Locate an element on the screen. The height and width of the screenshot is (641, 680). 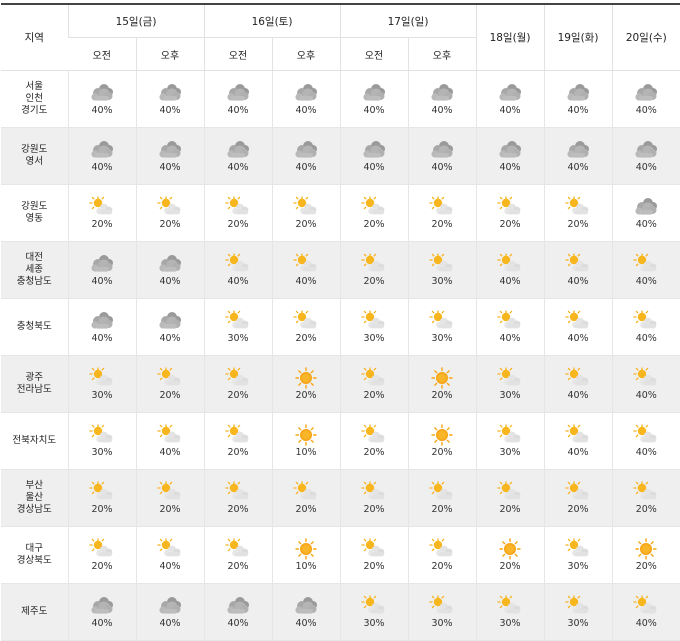
table-row: 전북자치도 30% 40% 20% 10% 20% 20% 30% 40% 40% is located at coordinates (340, 441).